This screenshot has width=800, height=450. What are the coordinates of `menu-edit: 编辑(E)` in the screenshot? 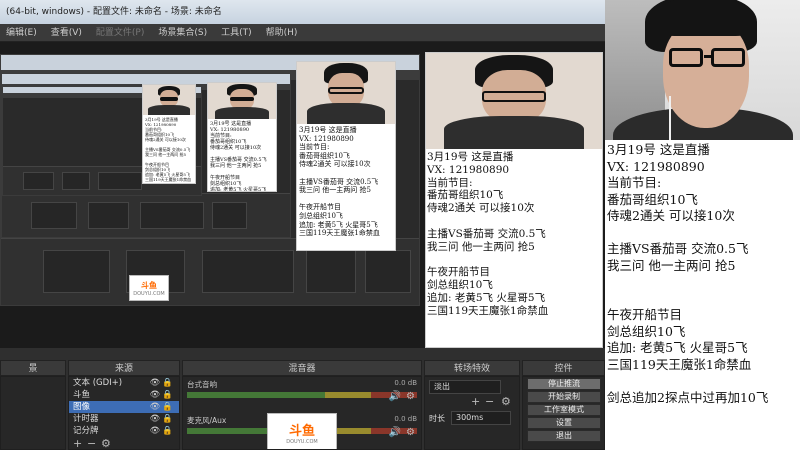 It's located at (21, 32).